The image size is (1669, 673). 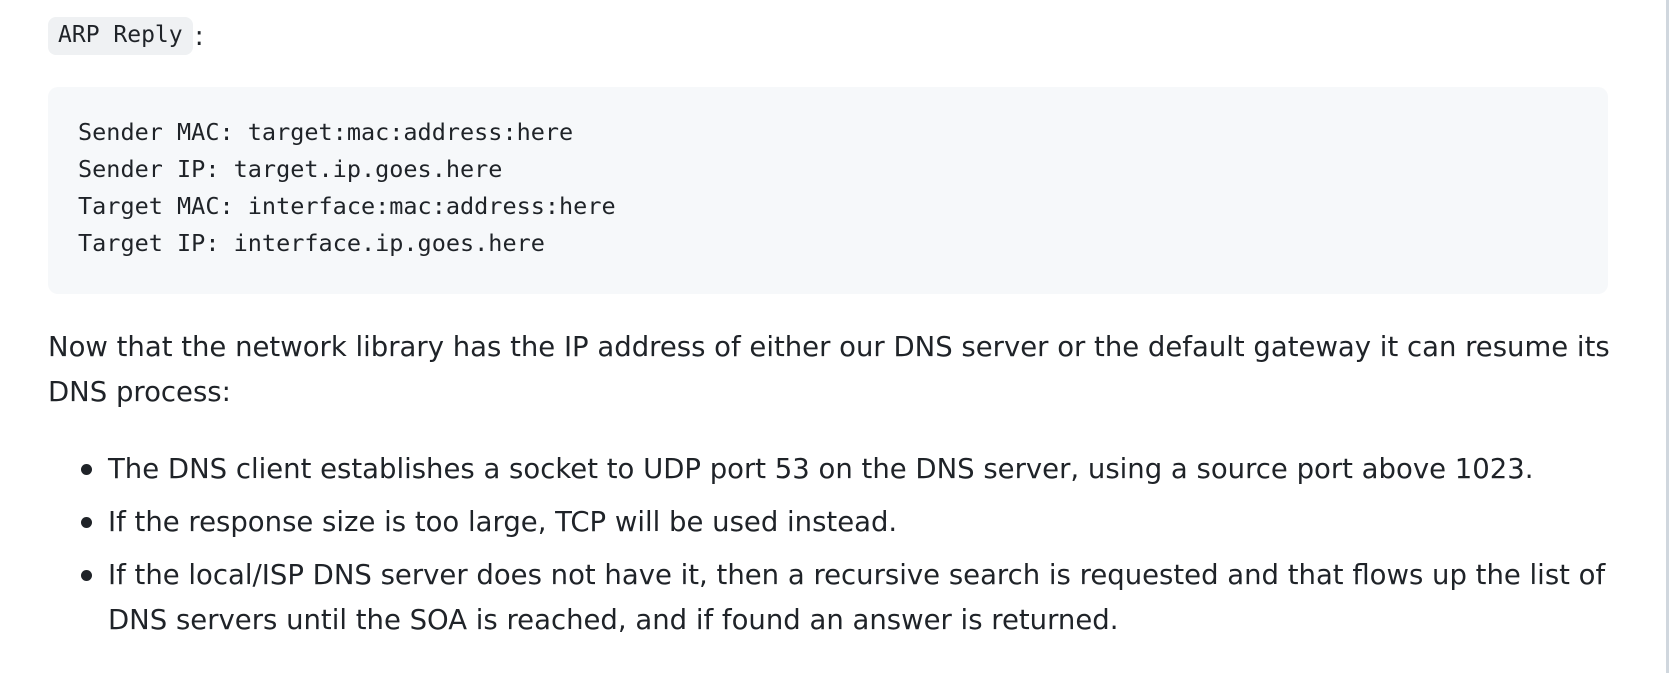 I want to click on code-line: Target MAC: interface:mac:address:here, so click(x=347, y=206).